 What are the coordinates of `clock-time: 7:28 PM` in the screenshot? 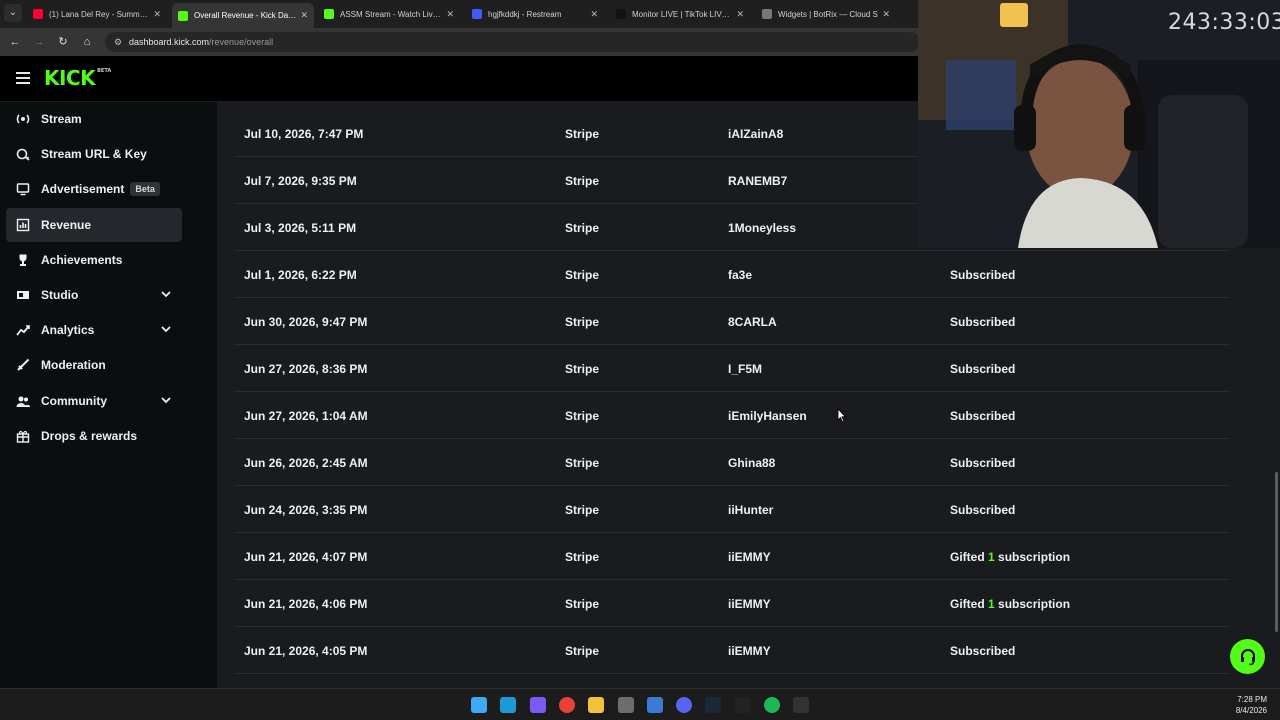 It's located at (1252, 699).